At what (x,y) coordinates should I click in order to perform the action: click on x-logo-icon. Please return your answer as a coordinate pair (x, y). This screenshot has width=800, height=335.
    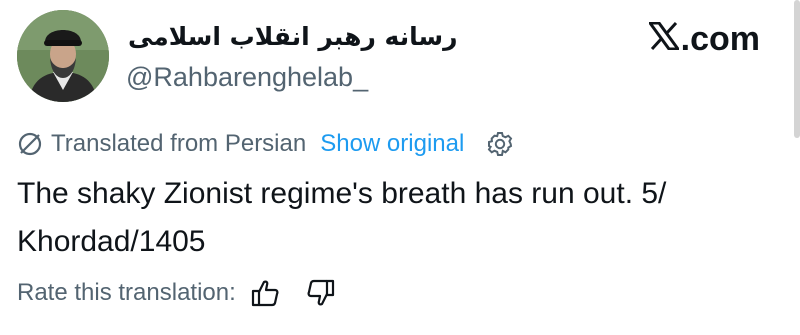
    Looking at the image, I should click on (663, 39).